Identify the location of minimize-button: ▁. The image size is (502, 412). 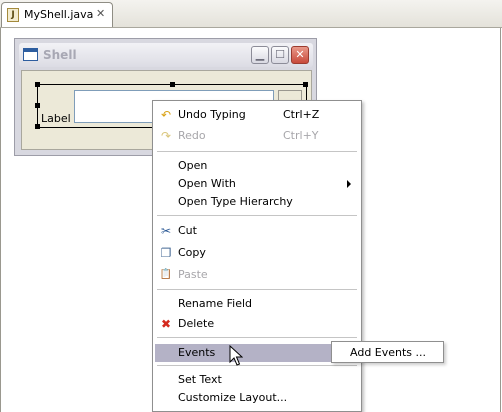
(260, 55).